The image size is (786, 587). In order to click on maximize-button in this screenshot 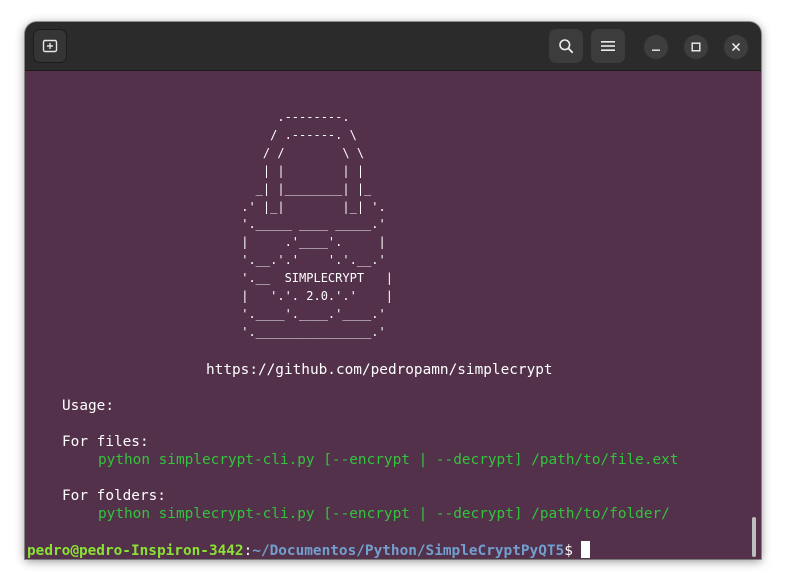, I will do `click(696, 47)`.